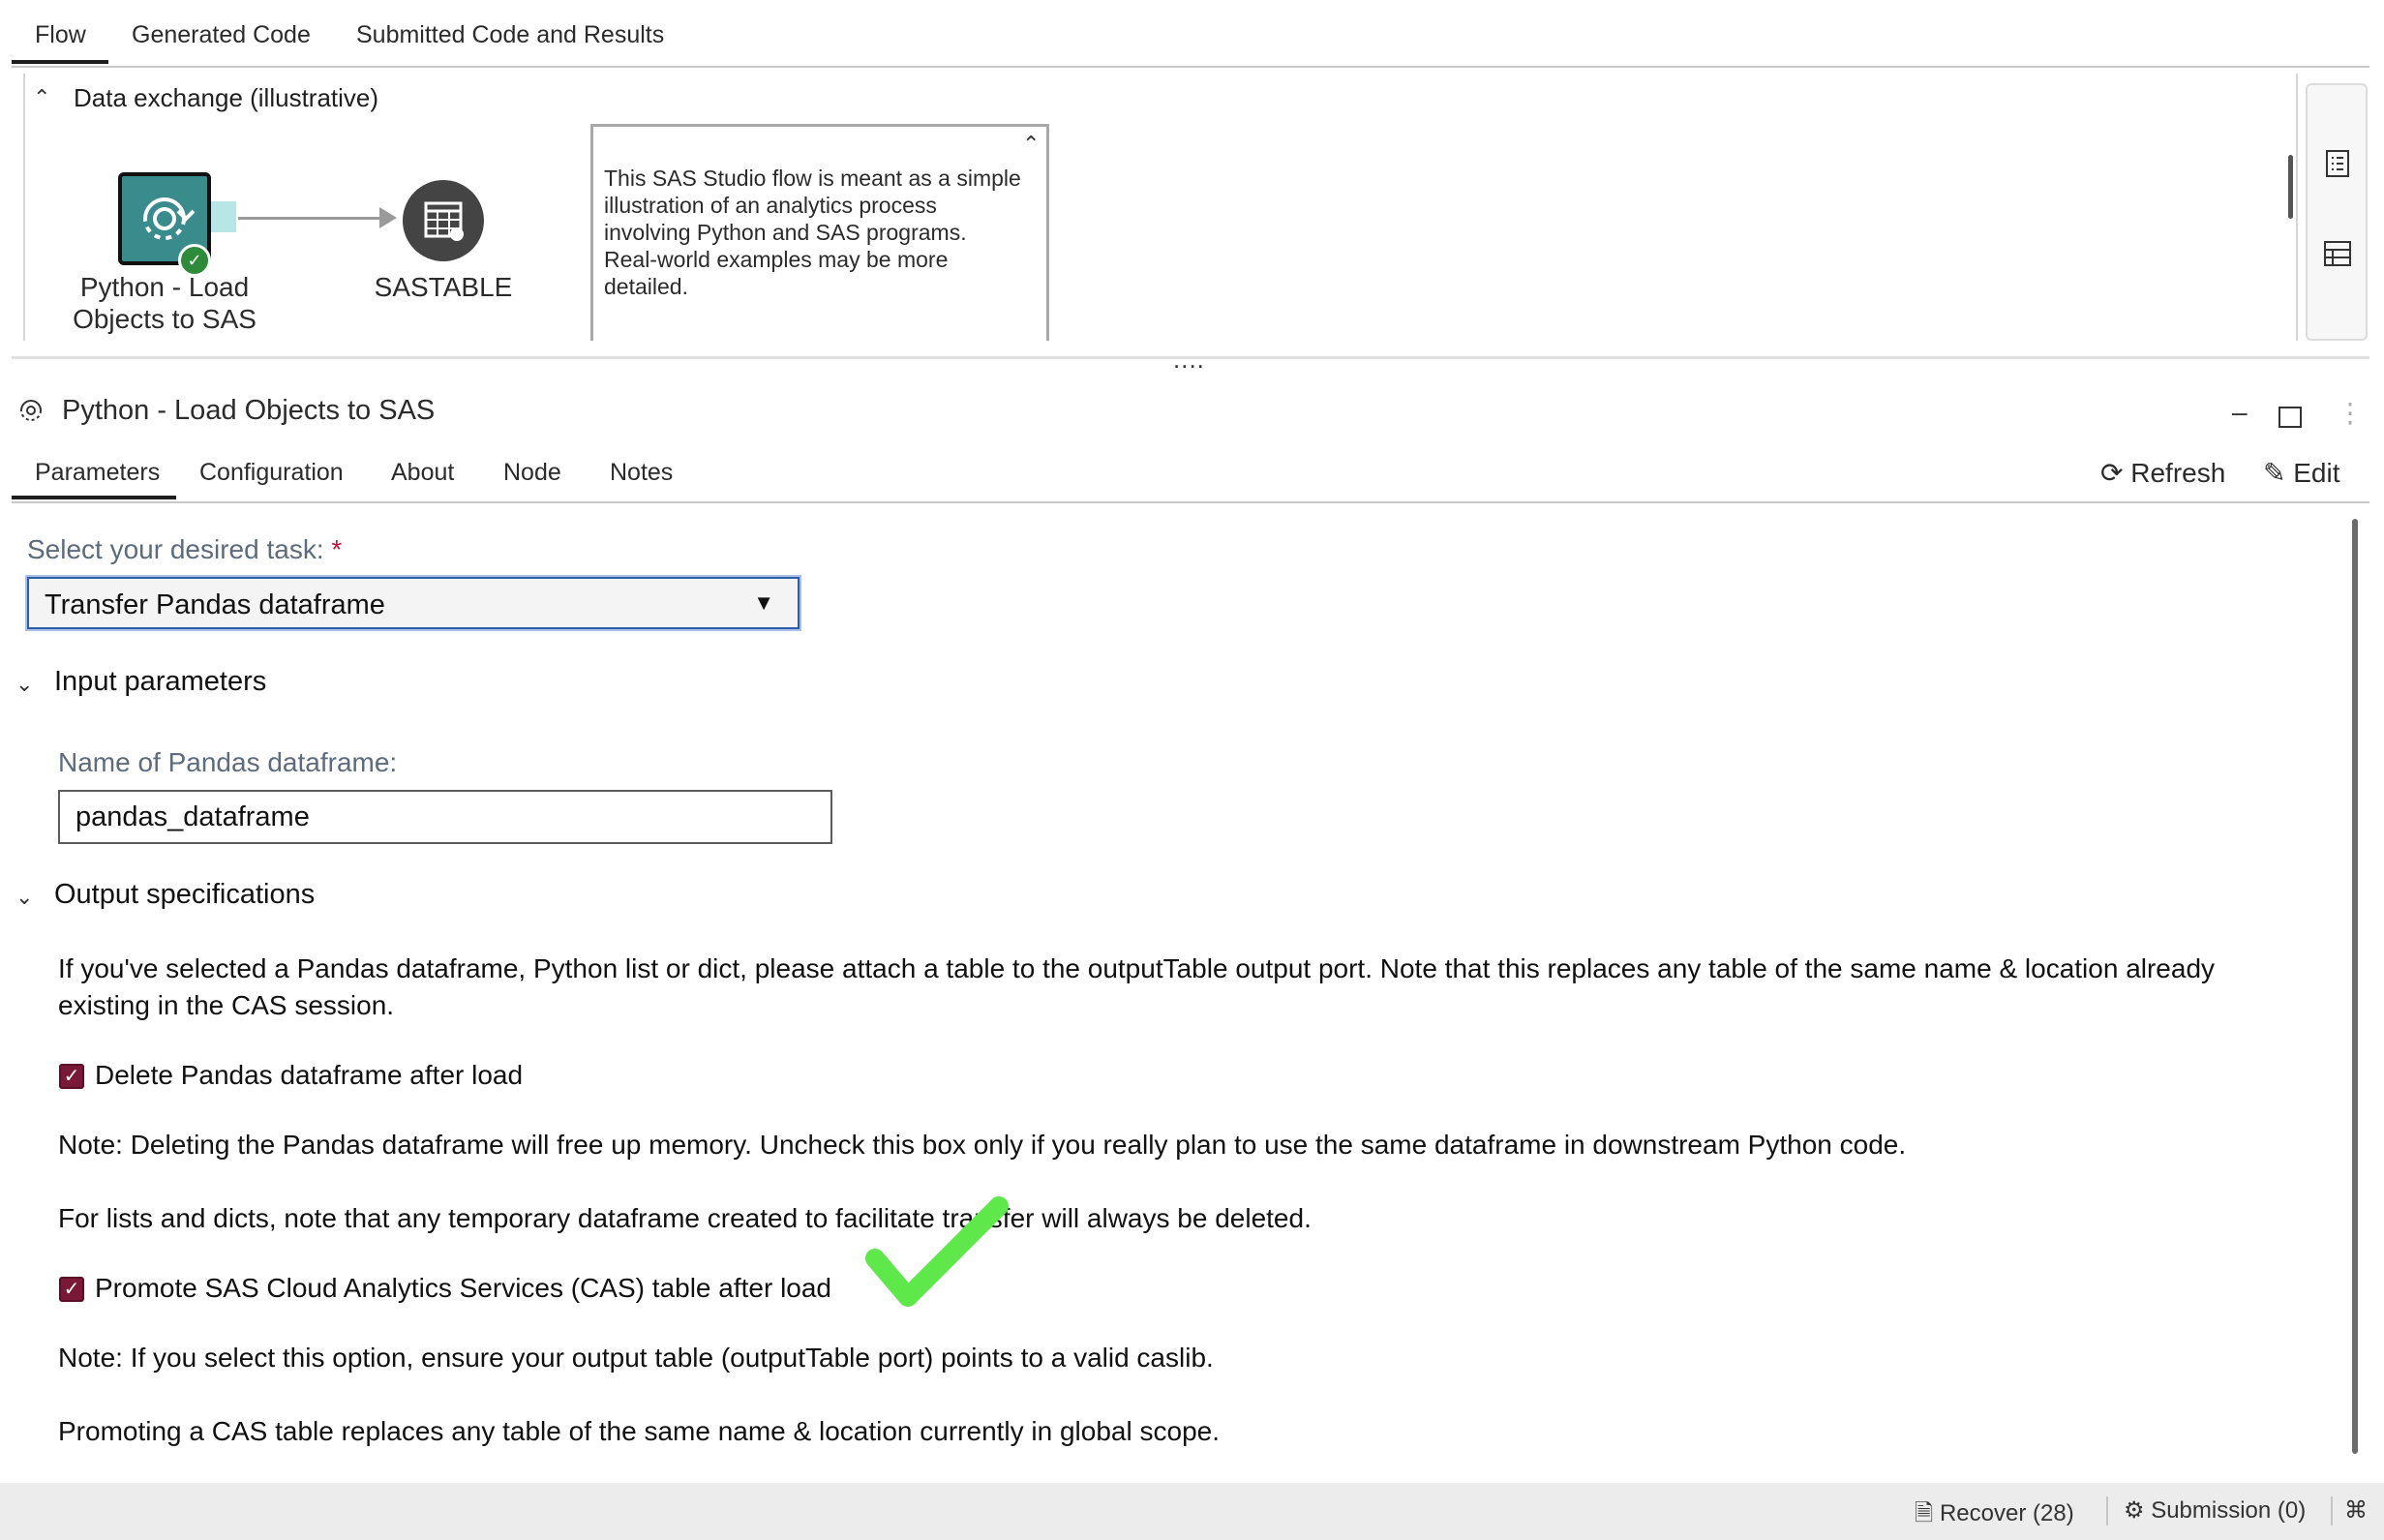  I want to click on note-collapse-chevron-icon: ⌃, so click(1031, 144).